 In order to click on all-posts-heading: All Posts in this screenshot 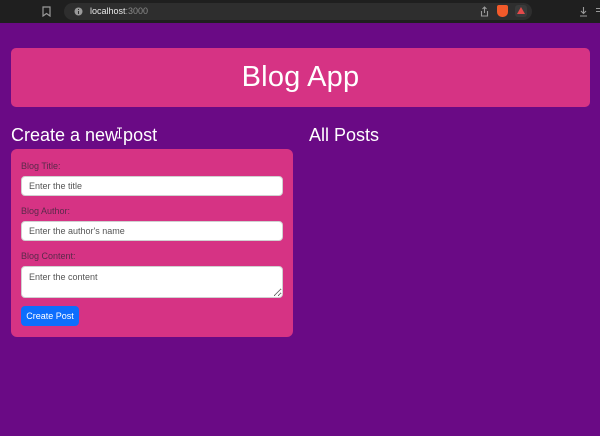, I will do `click(344, 135)`.